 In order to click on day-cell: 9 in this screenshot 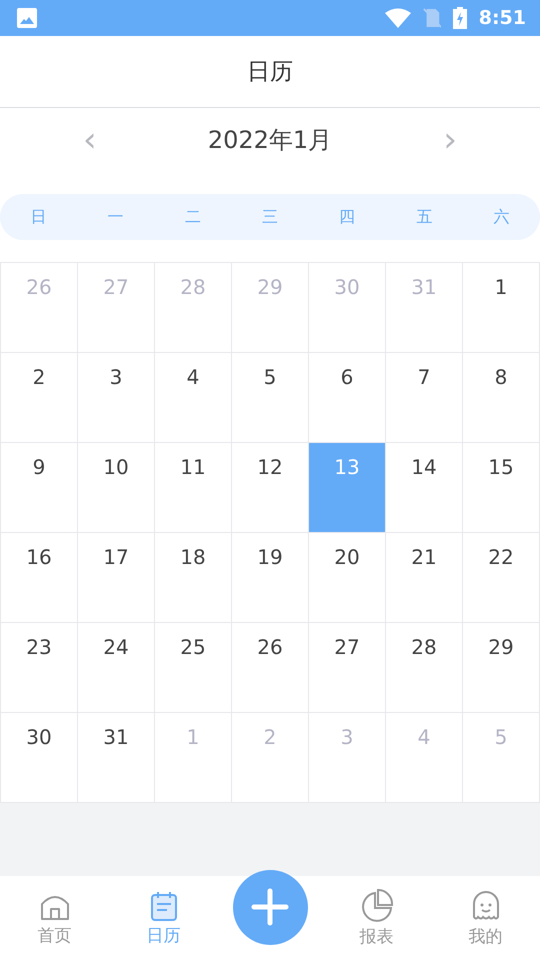, I will do `click(39, 488)`.